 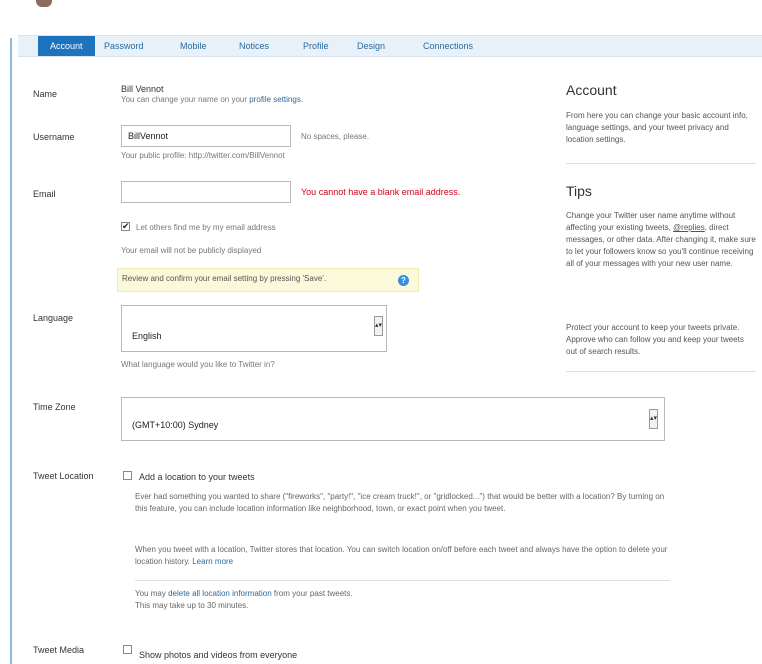 What do you see at coordinates (127, 649) in the screenshot?
I see `tweet-media-checkbox` at bounding box center [127, 649].